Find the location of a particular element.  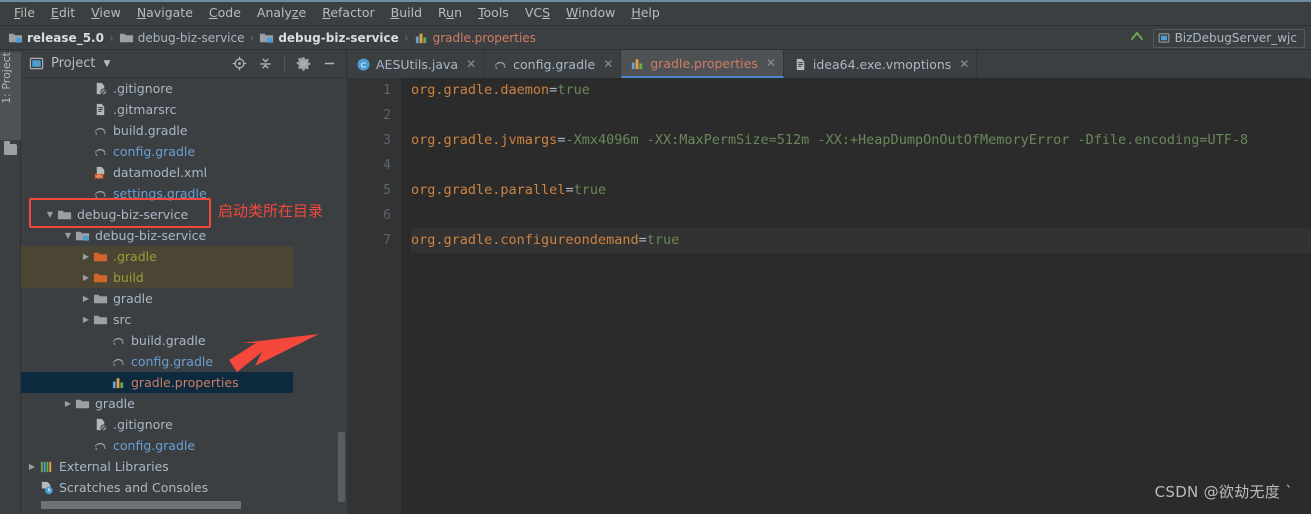

minimize-icon is located at coordinates (329, 63).